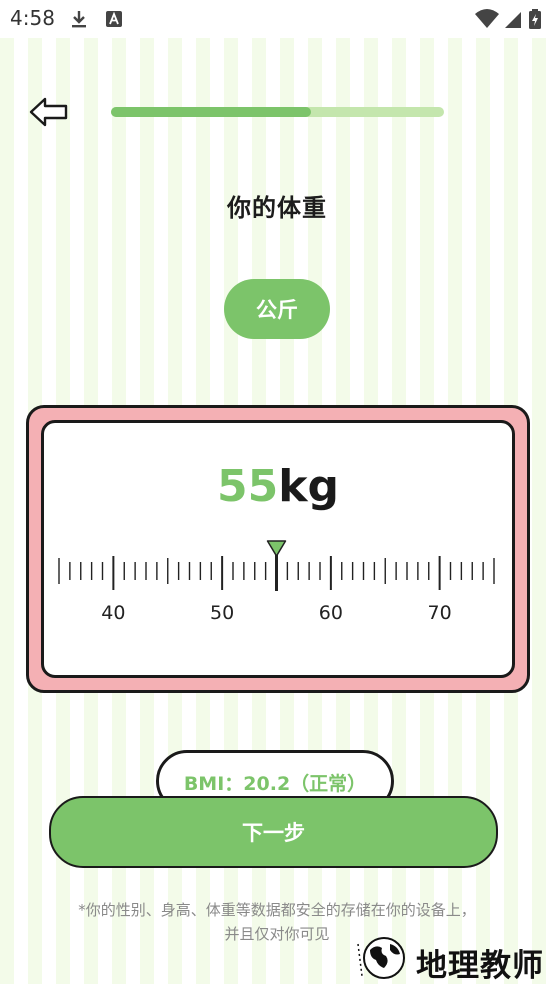 The width and height of the screenshot is (554, 984). Describe the element at coordinates (277, 910) in the screenshot. I see `privacy-line-1: *你的性别、身高、体重等数据都安全的存储在你的设备上，` at that location.